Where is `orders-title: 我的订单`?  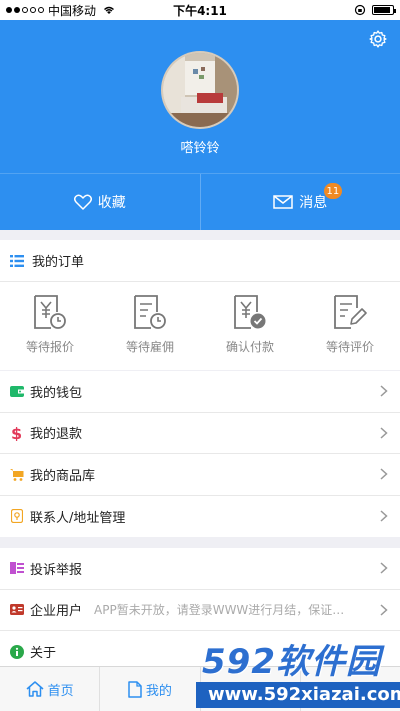
orders-title: 我的订单 is located at coordinates (58, 262).